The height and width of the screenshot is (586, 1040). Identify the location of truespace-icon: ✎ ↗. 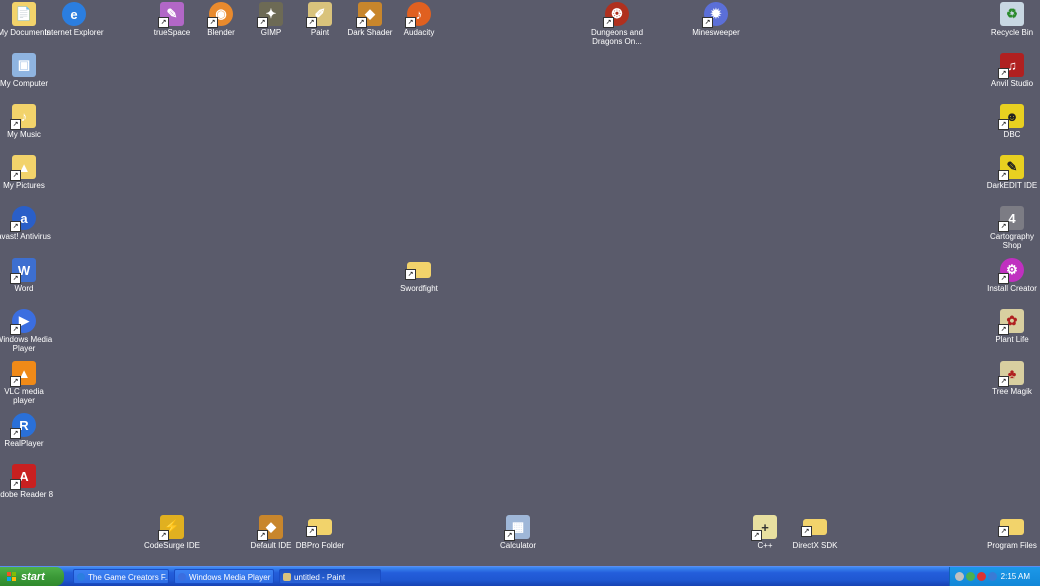
(171, 15).